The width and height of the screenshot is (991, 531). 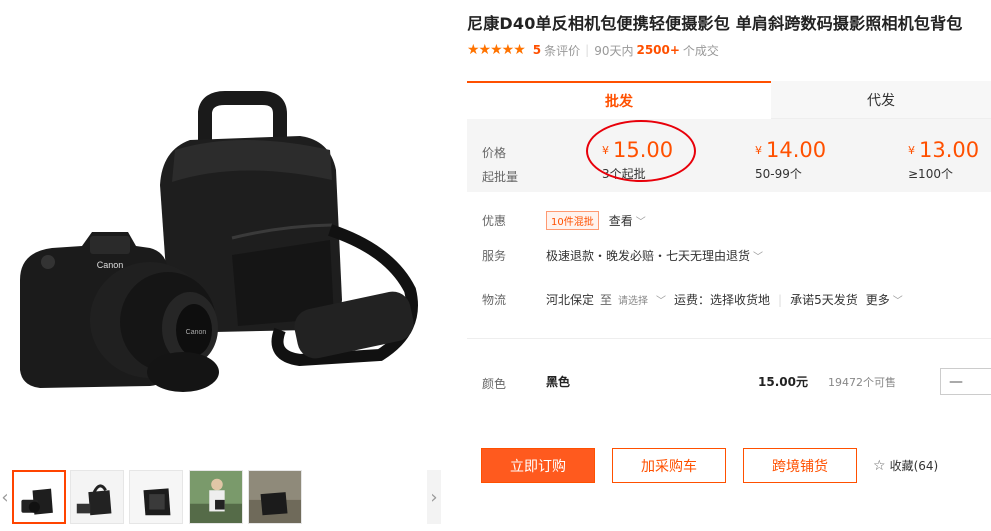 What do you see at coordinates (434, 497) in the screenshot?
I see `chevron-right-icon: ›` at bounding box center [434, 497].